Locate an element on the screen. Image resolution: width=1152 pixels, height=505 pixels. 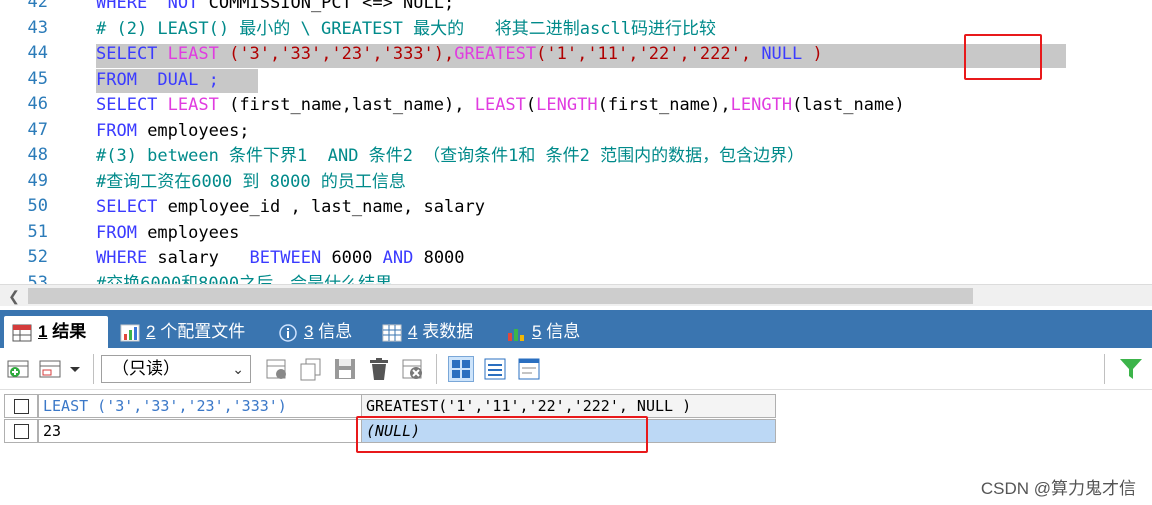
filter-icon is located at coordinates (1131, 369).